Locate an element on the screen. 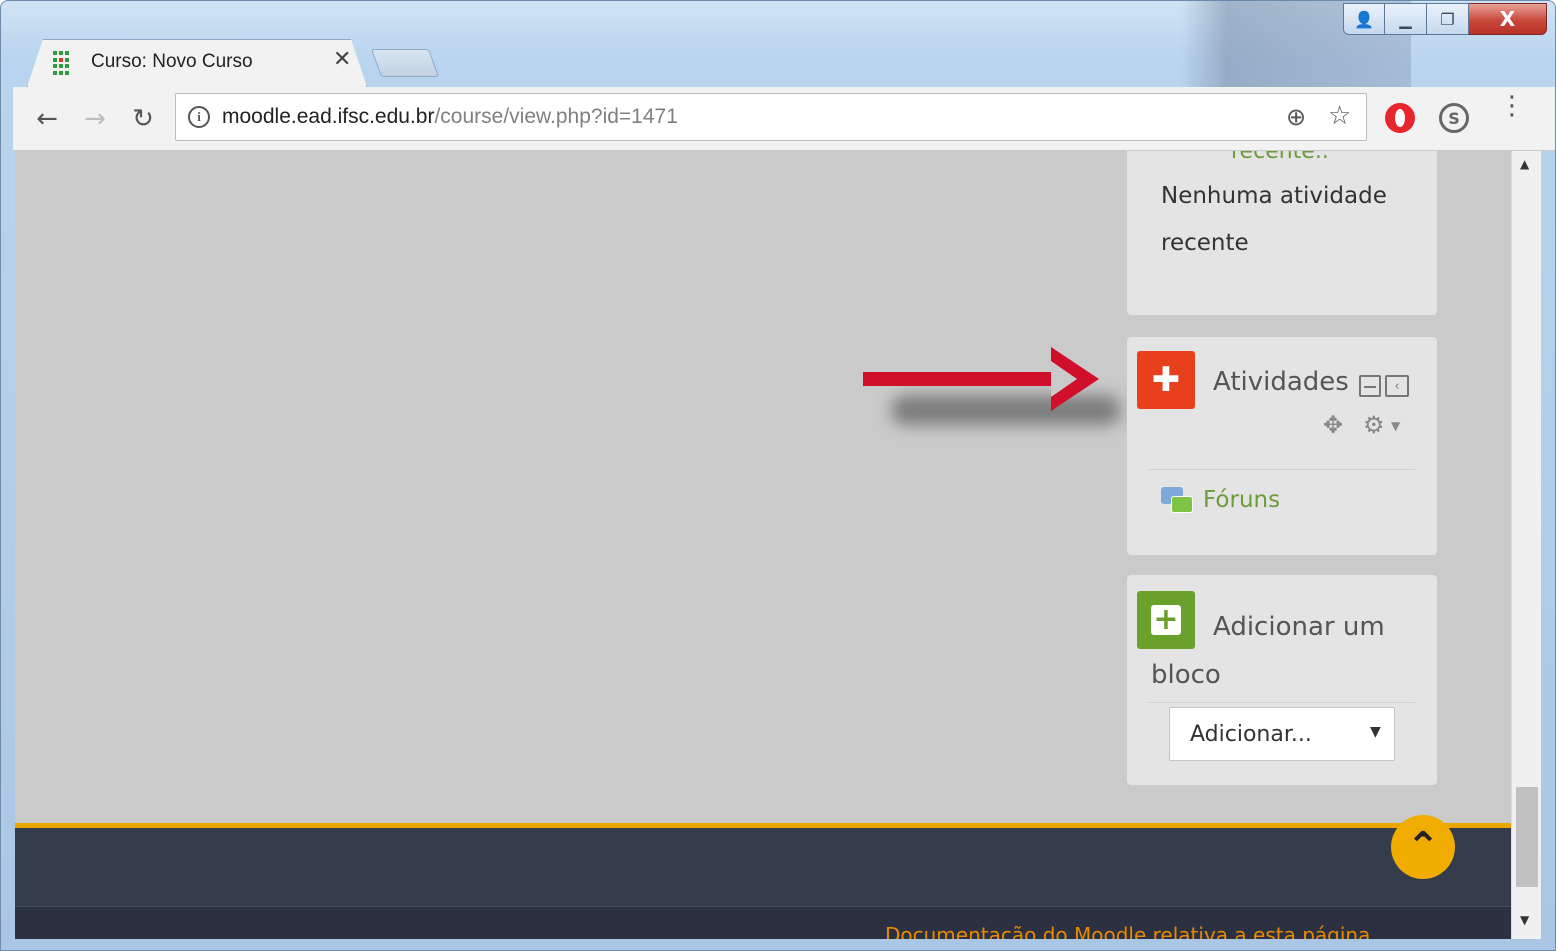 This screenshot has height=951, width=1556. close-window-button: X is located at coordinates (1508, 19).